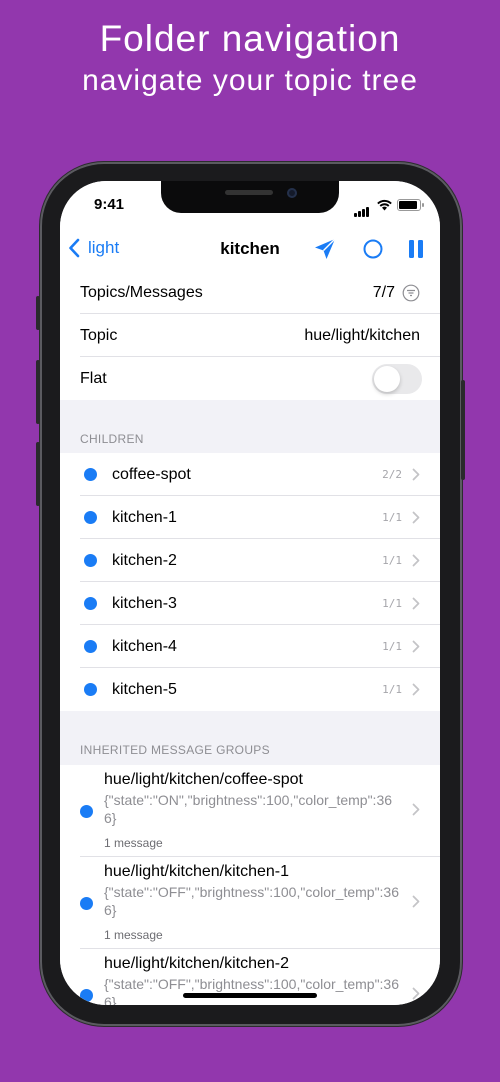 This screenshot has height=1082, width=500. Describe the element at coordinates (112, 439) in the screenshot. I see `children-header: CHILDREN` at that location.